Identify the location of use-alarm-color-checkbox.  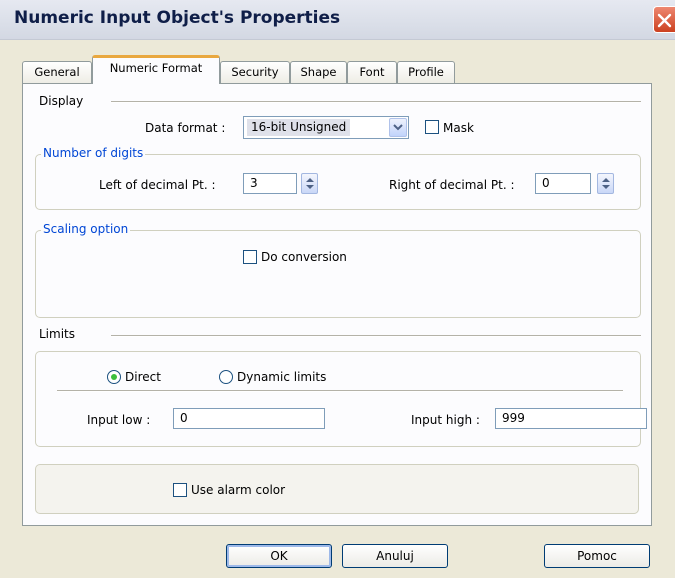
(180, 490).